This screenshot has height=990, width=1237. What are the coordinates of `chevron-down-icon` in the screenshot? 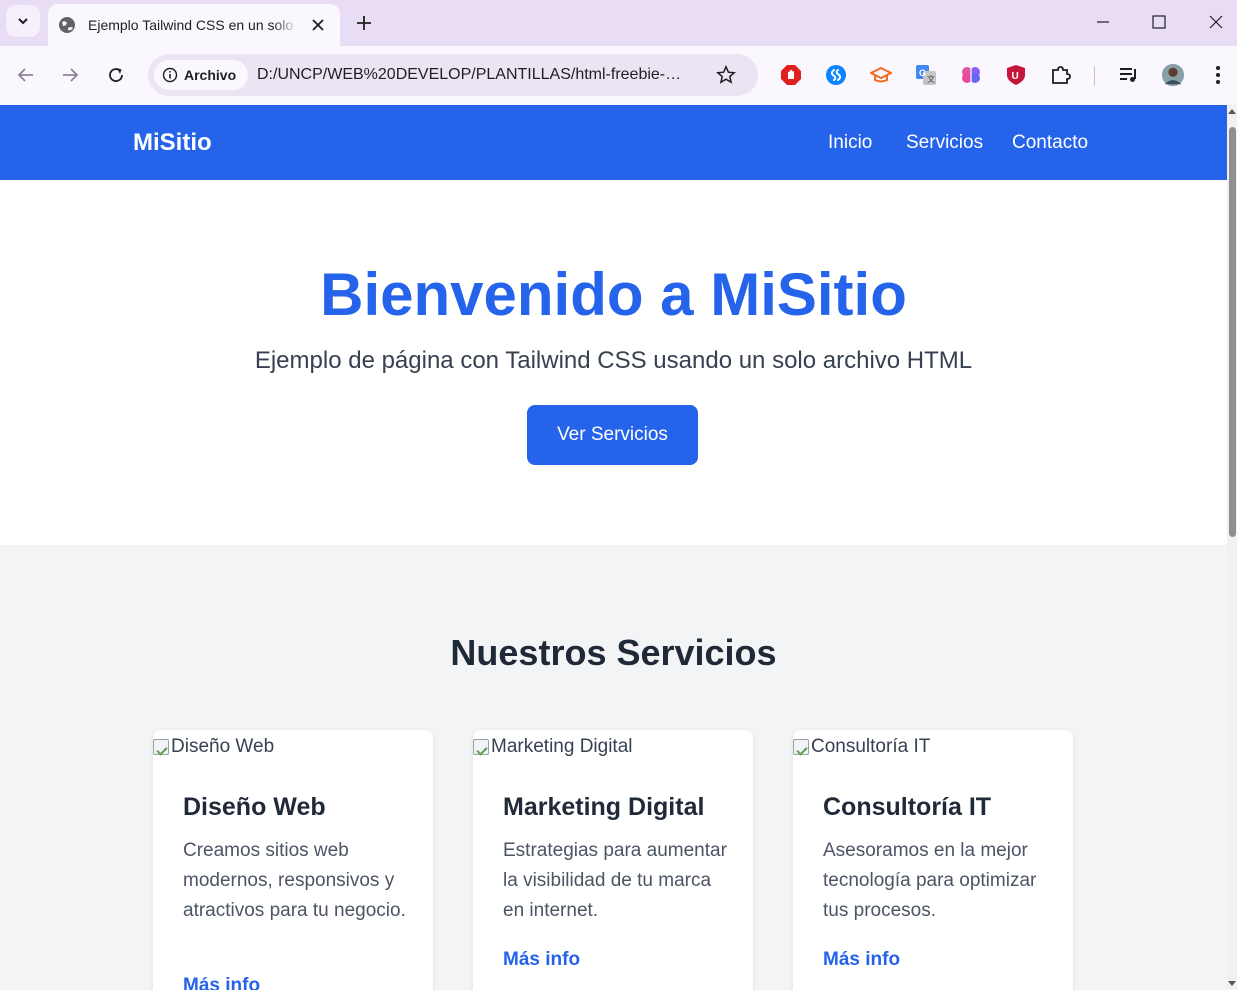 It's located at (23, 21).